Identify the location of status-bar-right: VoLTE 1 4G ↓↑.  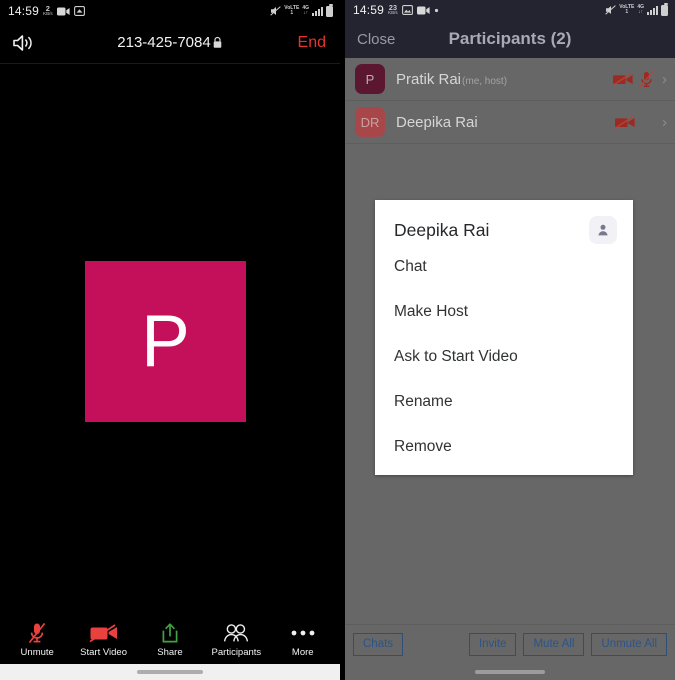
(636, 10).